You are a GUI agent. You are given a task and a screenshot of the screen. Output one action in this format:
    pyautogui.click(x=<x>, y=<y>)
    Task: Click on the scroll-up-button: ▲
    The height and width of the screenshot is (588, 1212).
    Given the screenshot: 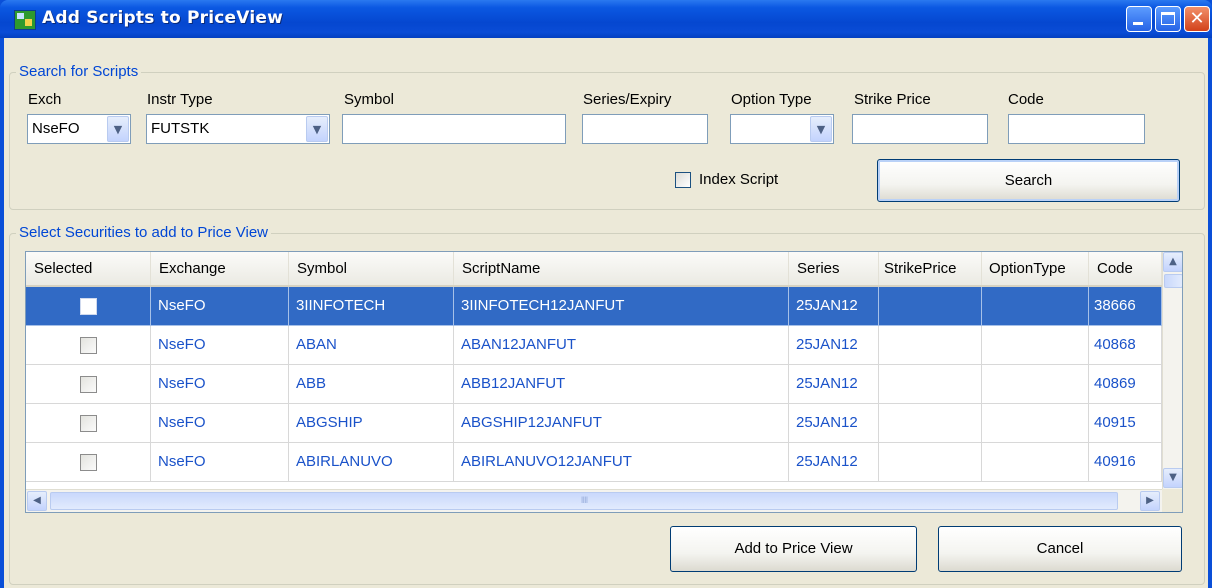 What is the action you would take?
    pyautogui.click(x=1172, y=262)
    